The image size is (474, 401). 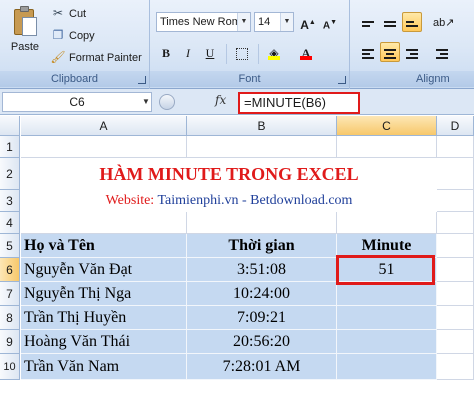 What do you see at coordinates (131, 200) in the screenshot?
I see `website-prefix: Website:` at bounding box center [131, 200].